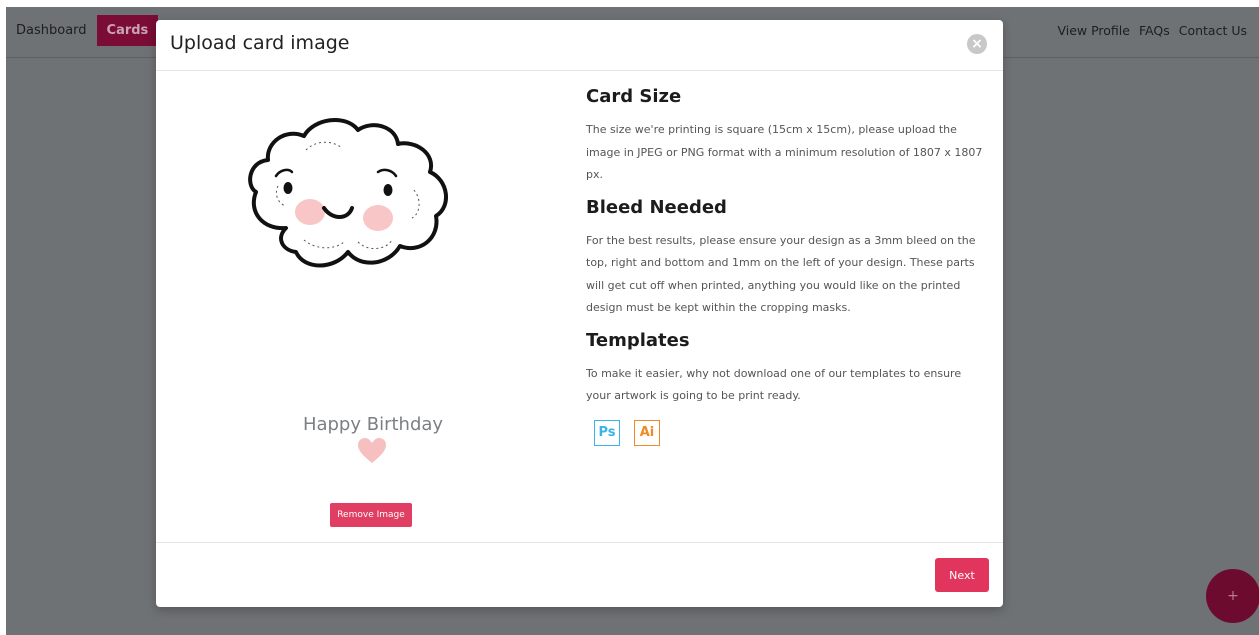 The height and width of the screenshot is (635, 1259). What do you see at coordinates (791, 432) in the screenshot?
I see `template-links: Ps Ai` at bounding box center [791, 432].